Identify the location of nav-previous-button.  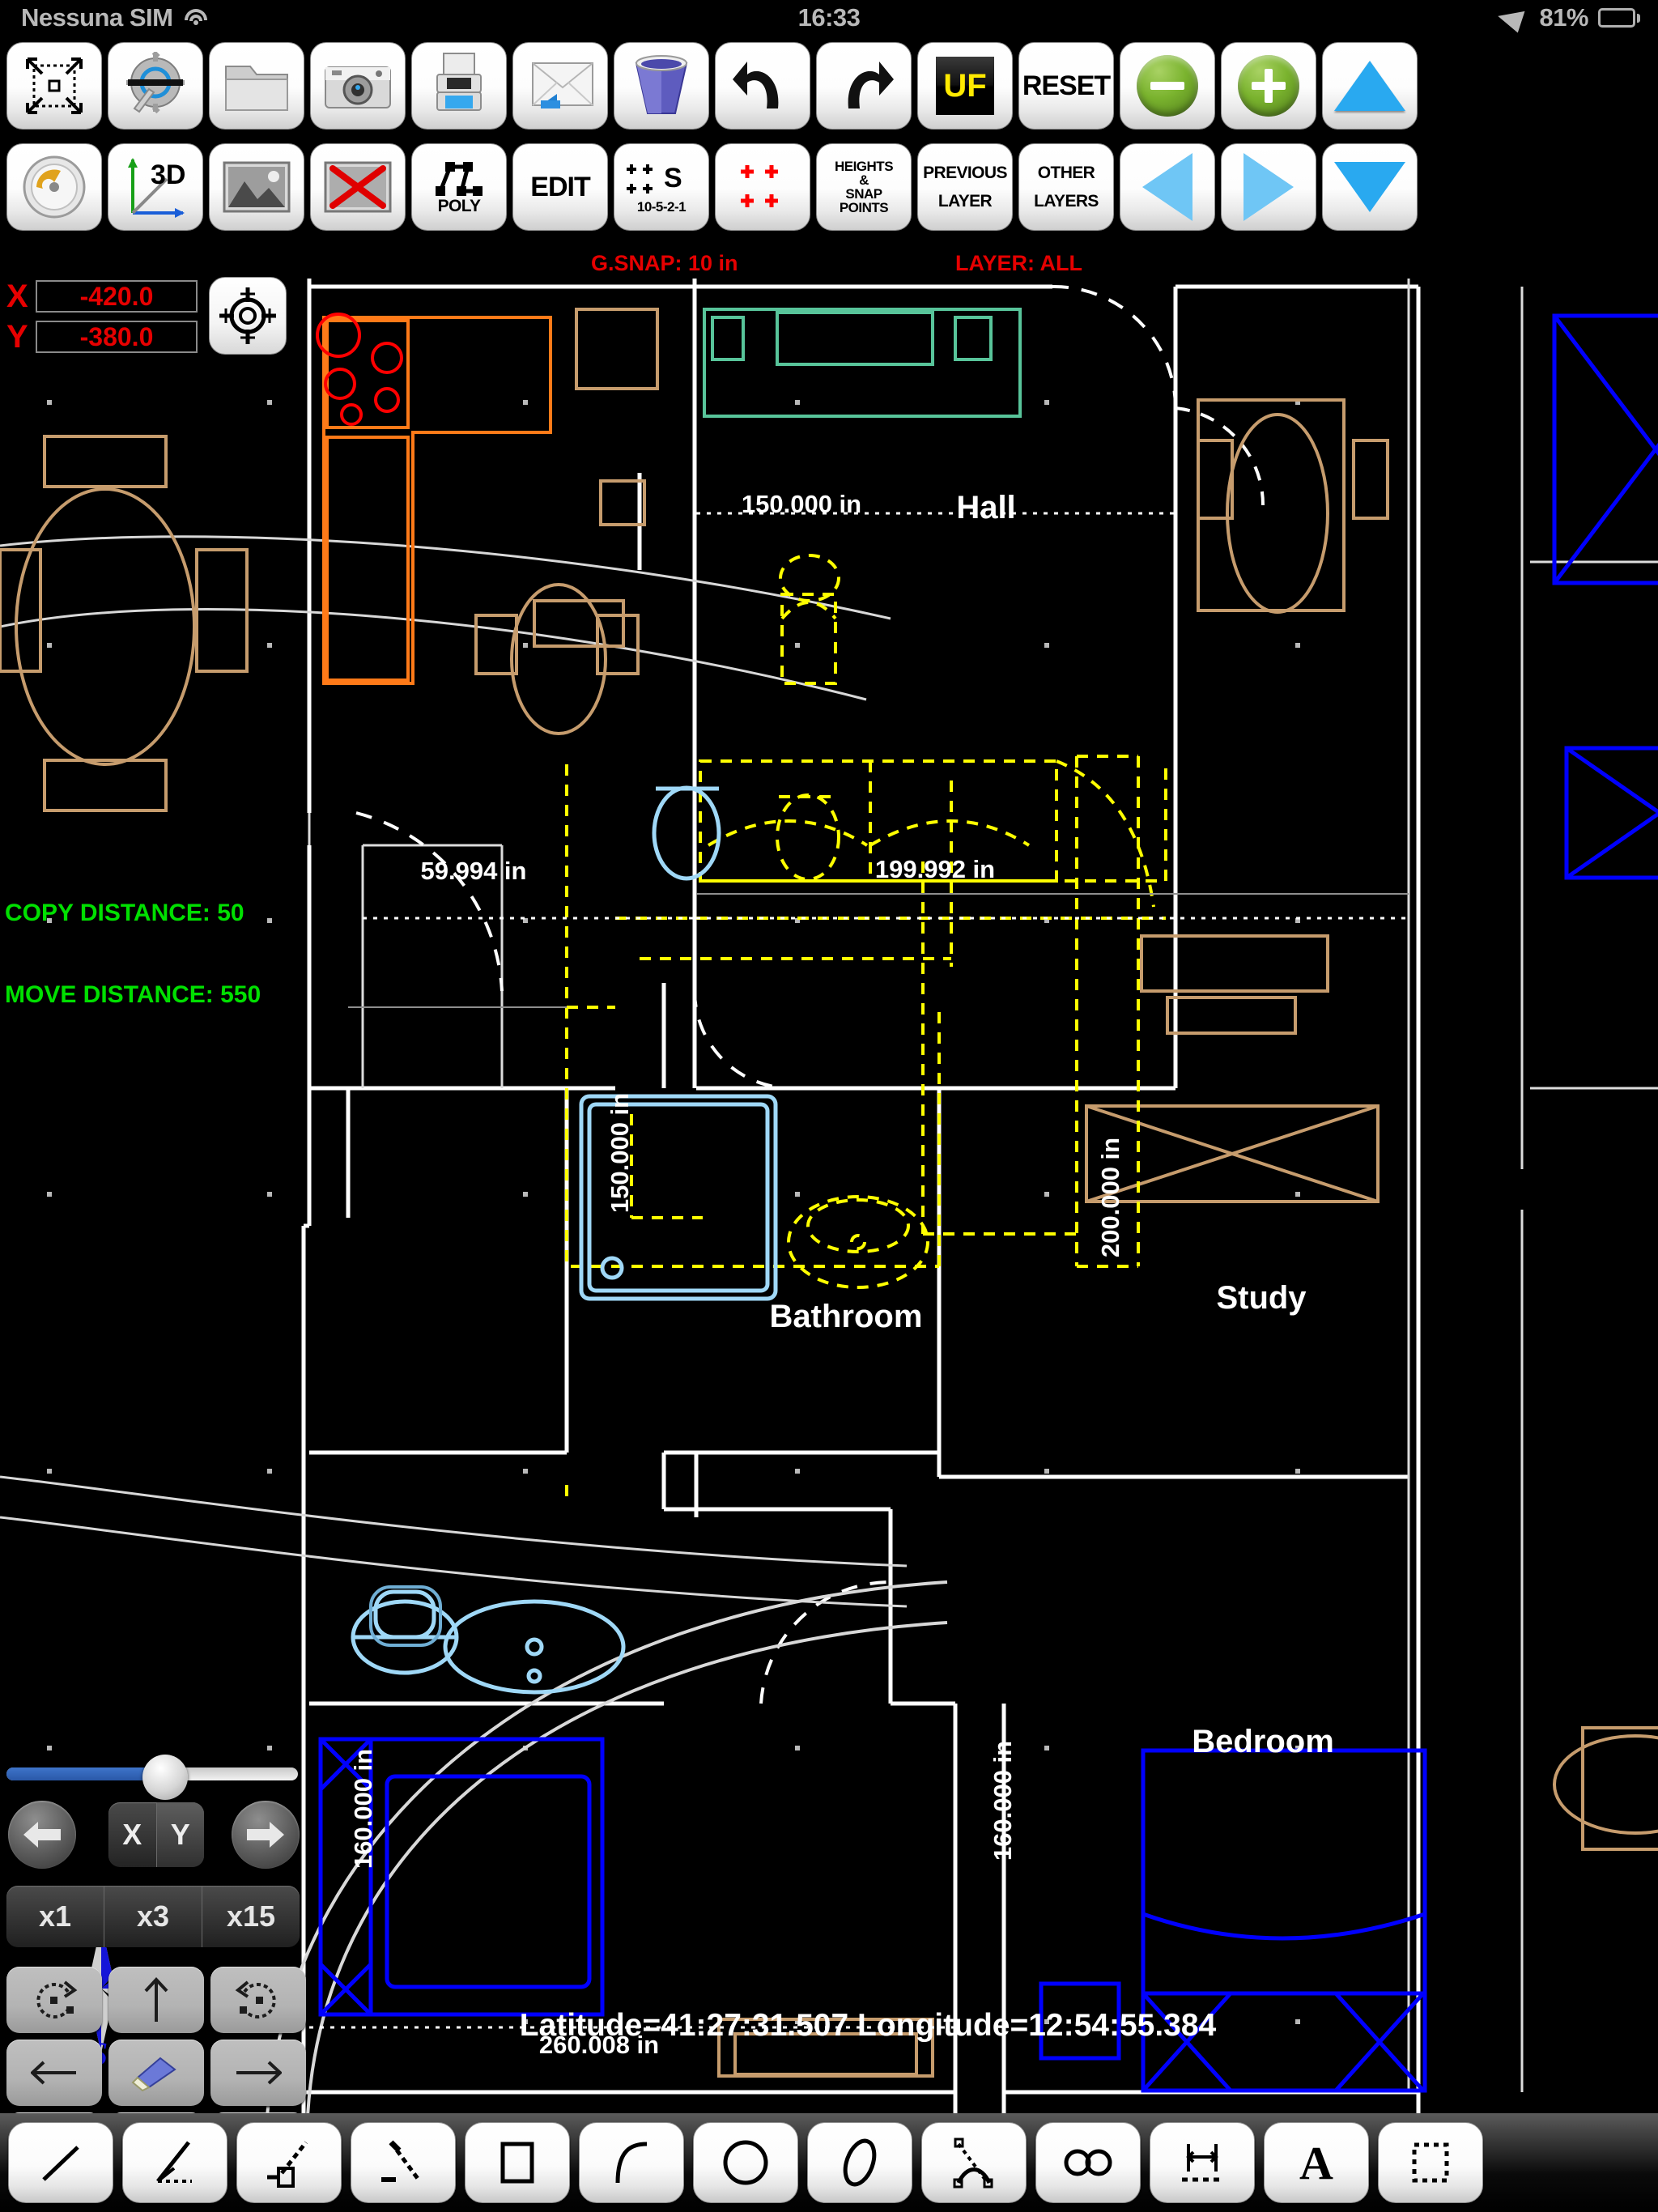
(42, 1835).